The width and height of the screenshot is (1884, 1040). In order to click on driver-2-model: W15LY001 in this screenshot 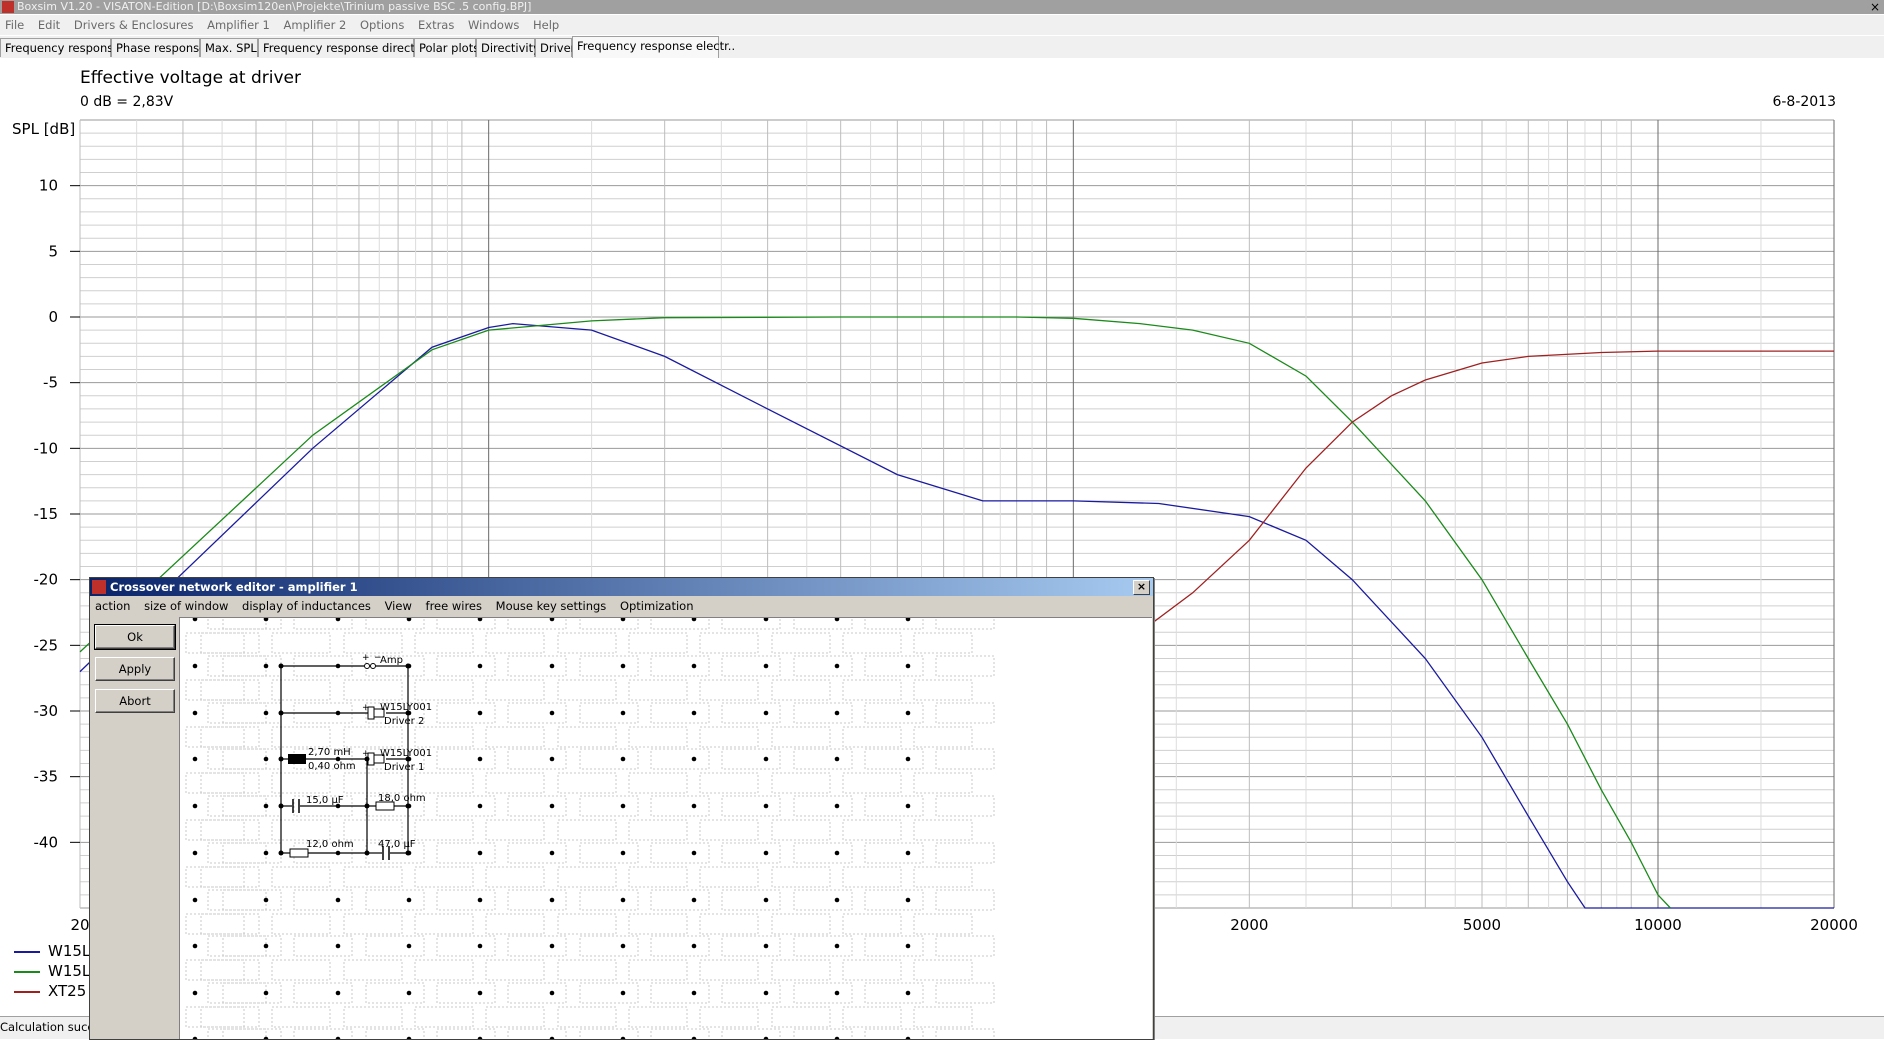, I will do `click(406, 707)`.